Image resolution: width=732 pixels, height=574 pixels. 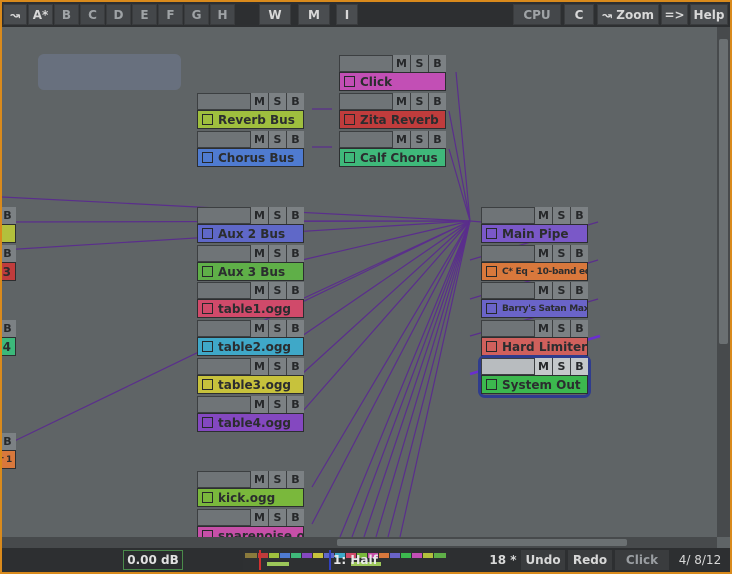 I want to click on undo-button: Undo, so click(x=543, y=560).